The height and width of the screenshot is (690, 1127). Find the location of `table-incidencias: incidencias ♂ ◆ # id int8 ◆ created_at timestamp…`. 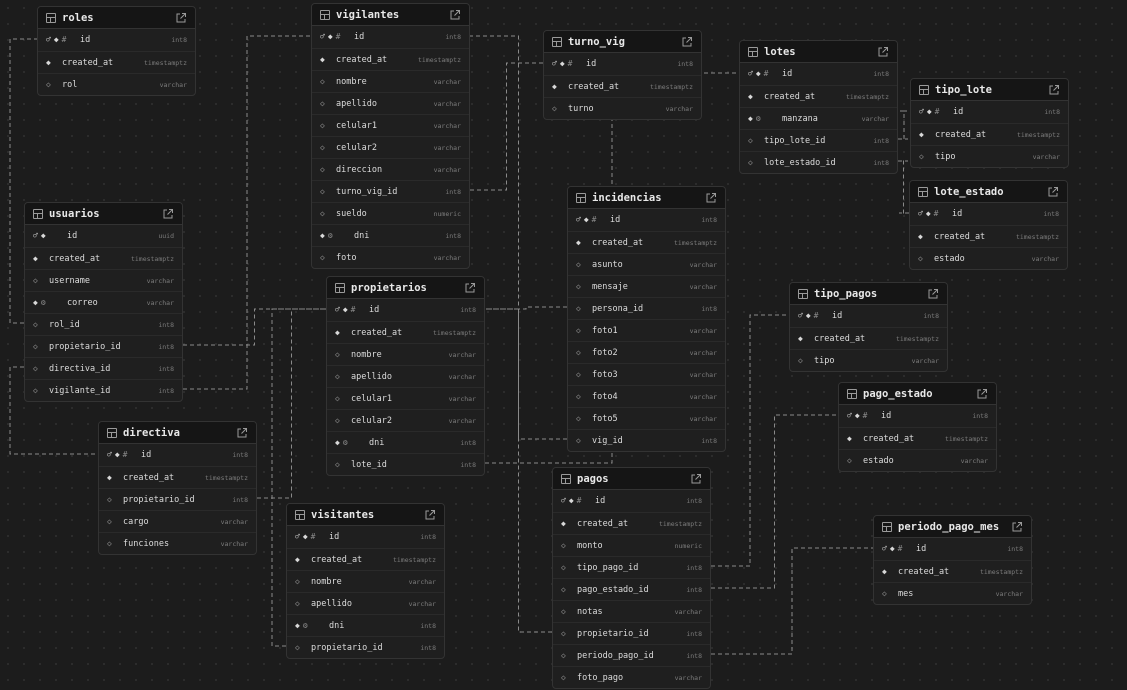

table-incidencias: incidencias ♂ ◆ # id int8 ◆ created_at timestamp… is located at coordinates (646, 319).